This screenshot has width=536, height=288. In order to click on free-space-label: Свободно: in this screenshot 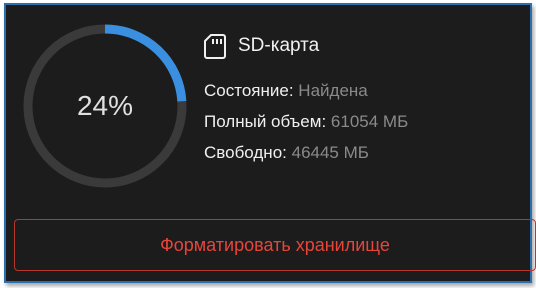, I will do `click(245, 152)`.